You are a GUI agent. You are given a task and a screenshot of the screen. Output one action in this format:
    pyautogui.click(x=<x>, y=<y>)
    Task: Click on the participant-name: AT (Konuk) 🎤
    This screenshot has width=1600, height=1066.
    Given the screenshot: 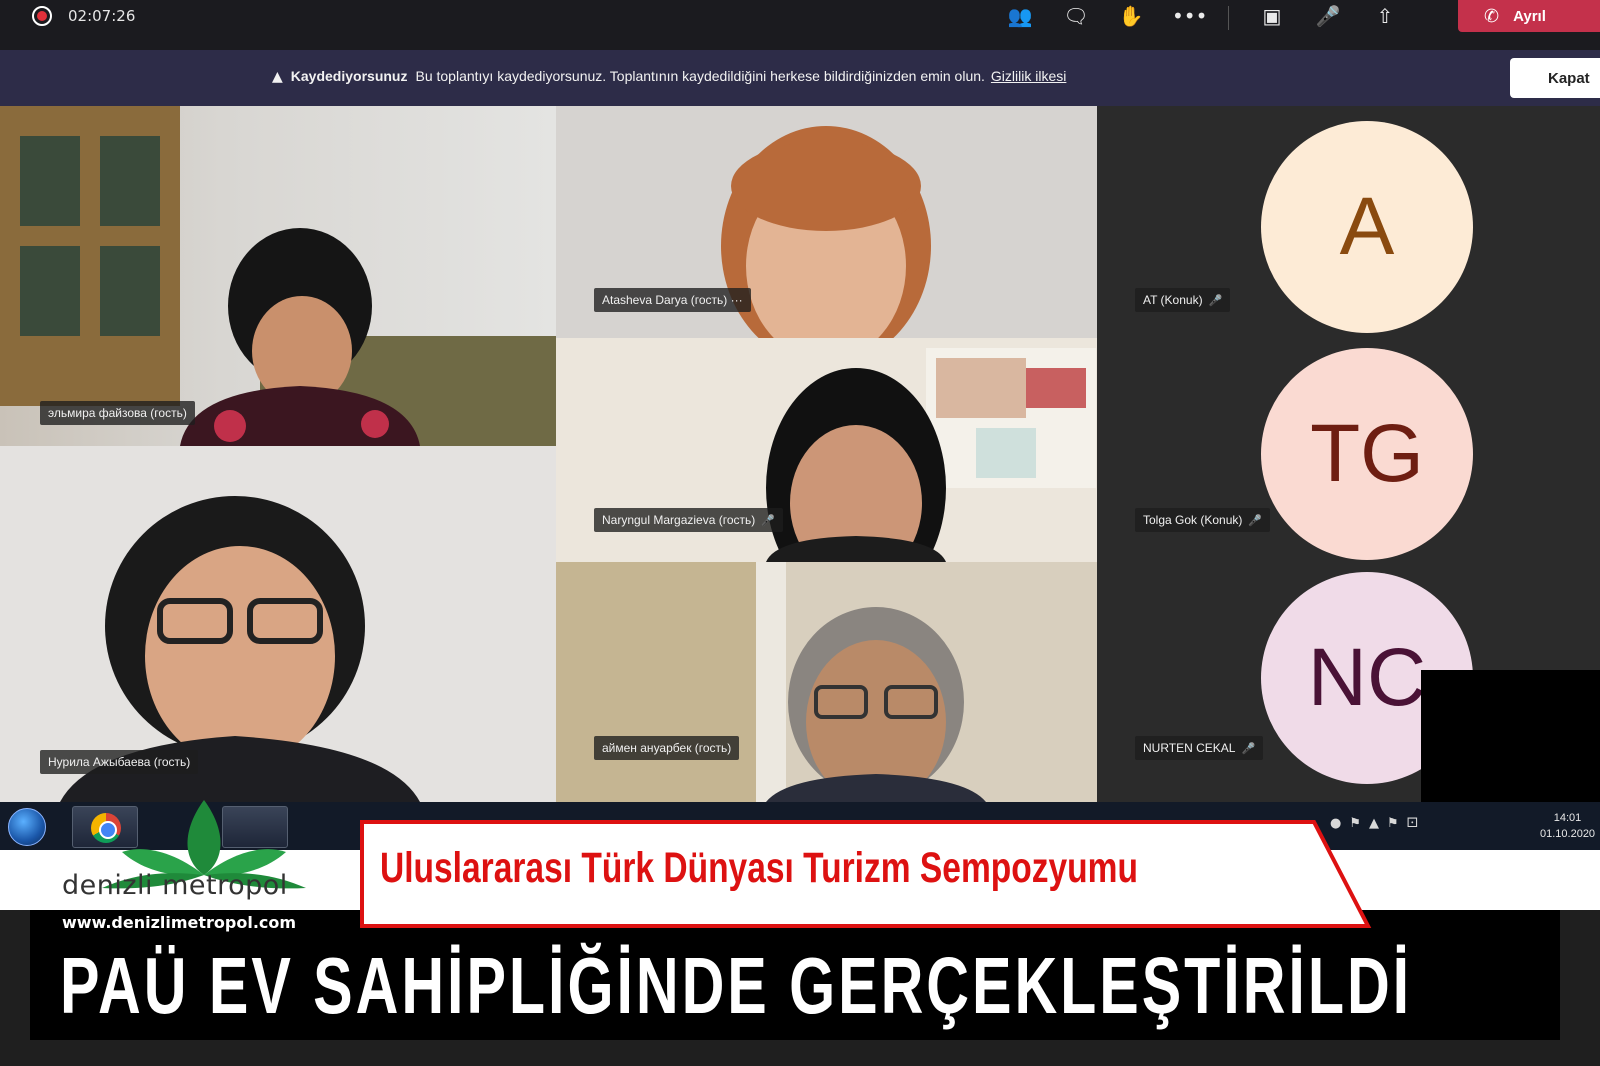 What is the action you would take?
    pyautogui.click(x=1183, y=300)
    